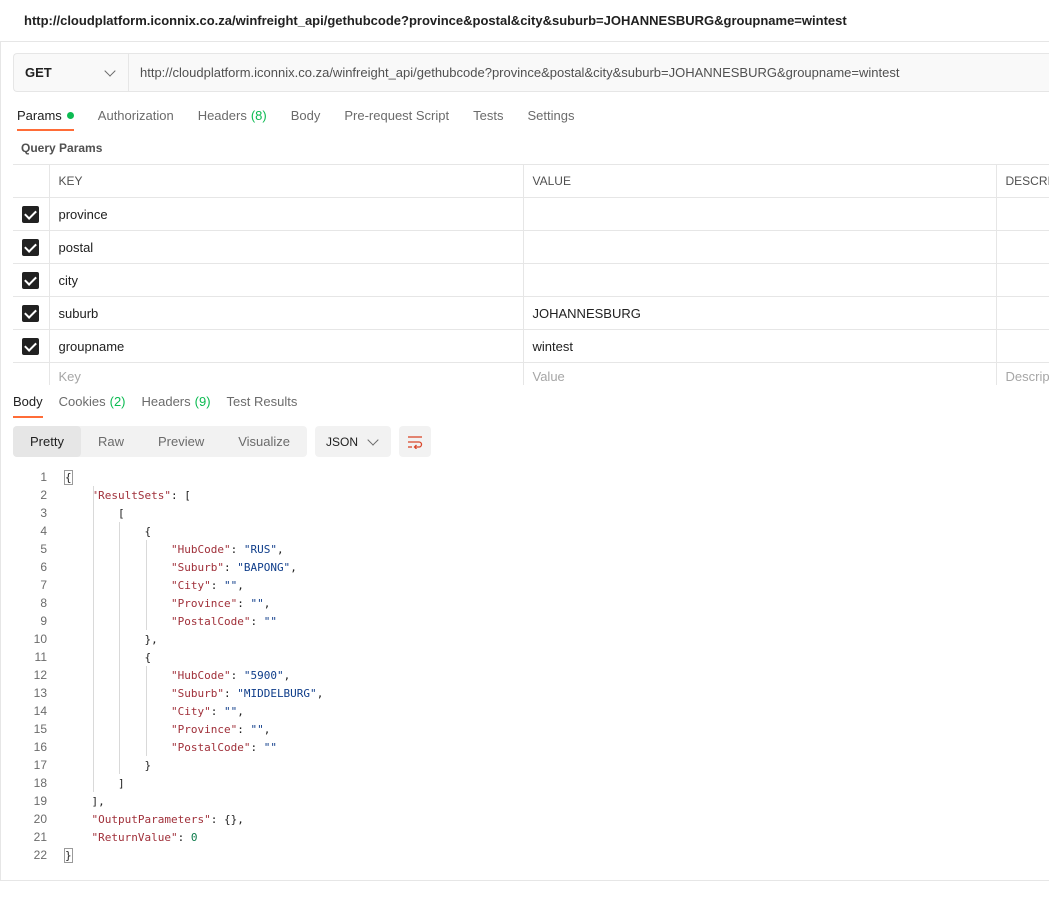 The image size is (1049, 904). I want to click on code-text: "Suburb": "BAPONG",, so click(181, 567).